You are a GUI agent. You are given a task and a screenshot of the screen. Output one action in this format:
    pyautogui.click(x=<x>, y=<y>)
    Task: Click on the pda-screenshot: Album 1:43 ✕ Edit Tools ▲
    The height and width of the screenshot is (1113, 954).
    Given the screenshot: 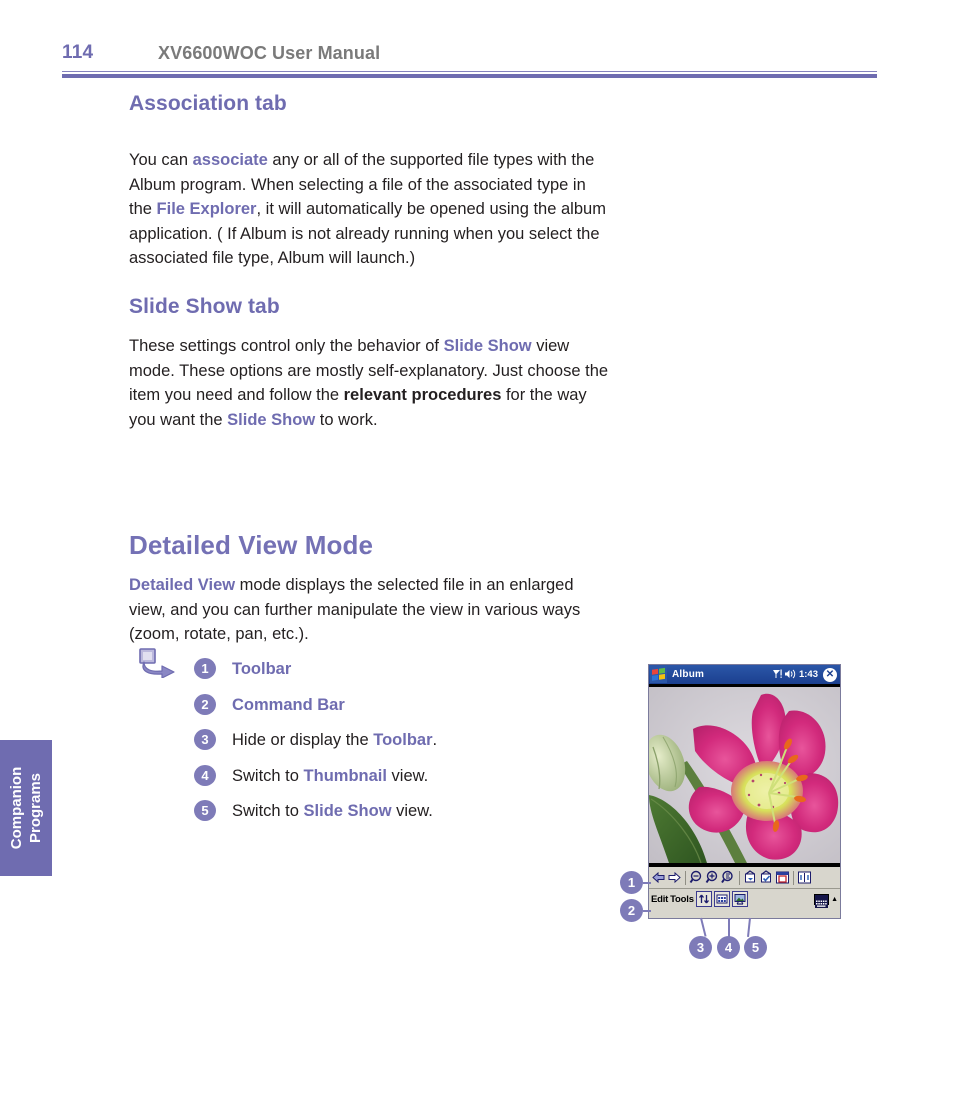 What is the action you would take?
    pyautogui.click(x=744, y=791)
    